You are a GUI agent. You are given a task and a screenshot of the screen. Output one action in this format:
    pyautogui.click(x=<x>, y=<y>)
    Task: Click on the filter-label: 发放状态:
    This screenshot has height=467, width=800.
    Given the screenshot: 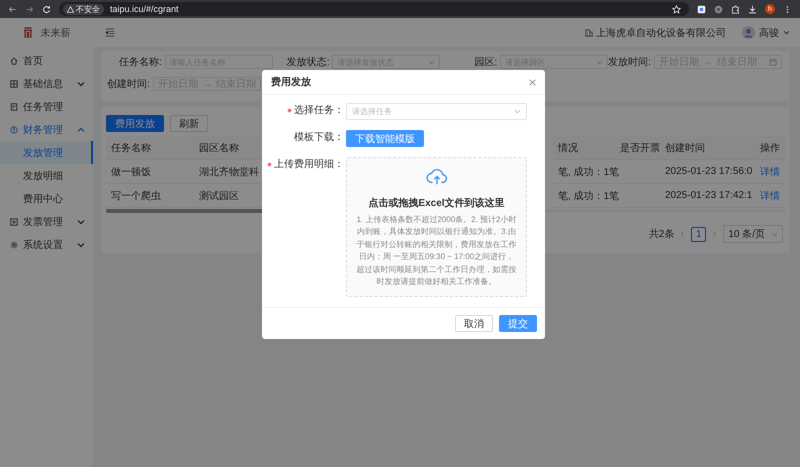 What is the action you would take?
    pyautogui.click(x=308, y=62)
    